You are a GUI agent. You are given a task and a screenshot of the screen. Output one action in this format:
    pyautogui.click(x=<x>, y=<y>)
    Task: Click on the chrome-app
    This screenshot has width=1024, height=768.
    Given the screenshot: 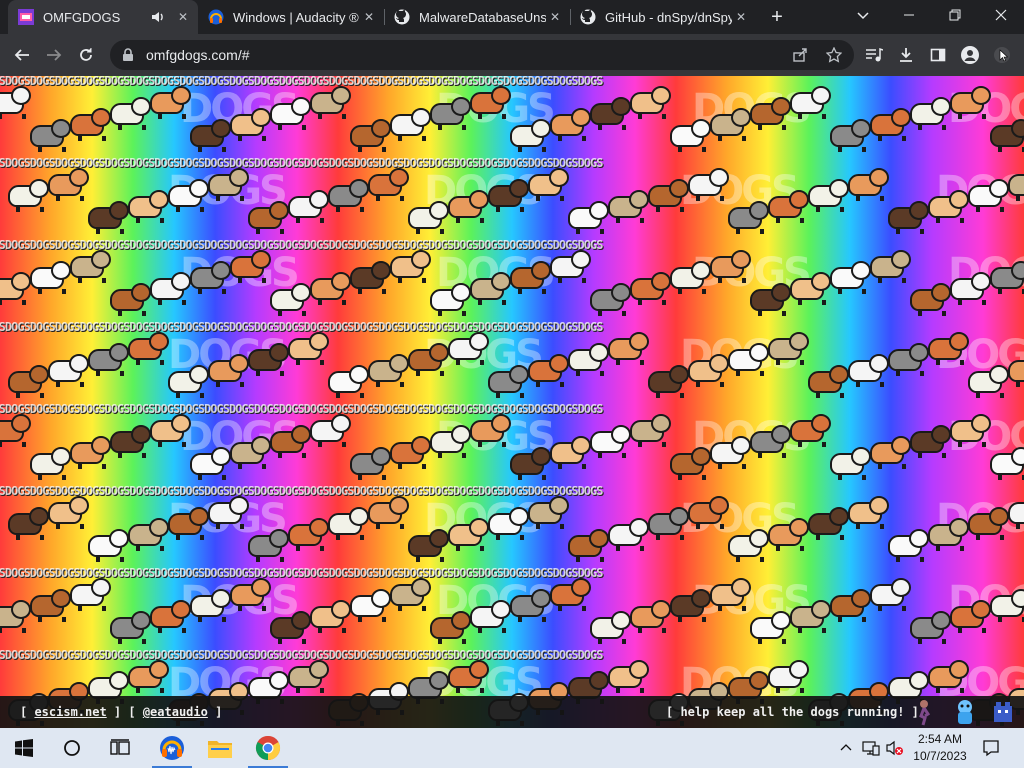 What is the action you would take?
    pyautogui.click(x=268, y=748)
    